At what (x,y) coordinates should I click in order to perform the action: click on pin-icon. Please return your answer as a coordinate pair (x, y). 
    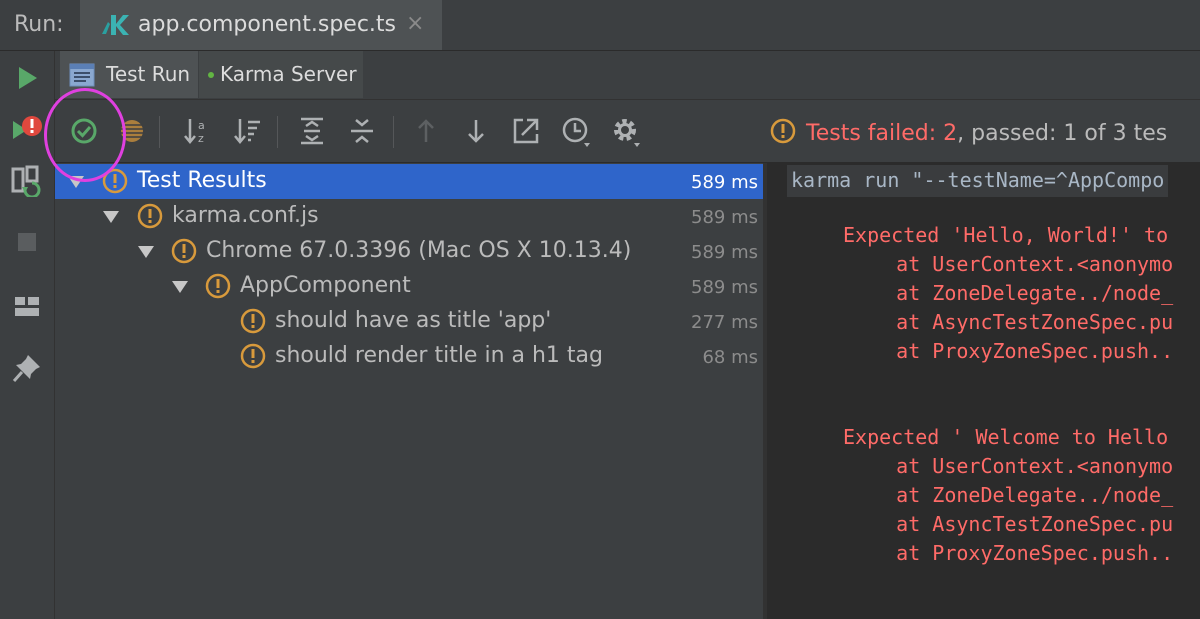
    Looking at the image, I should click on (27, 368).